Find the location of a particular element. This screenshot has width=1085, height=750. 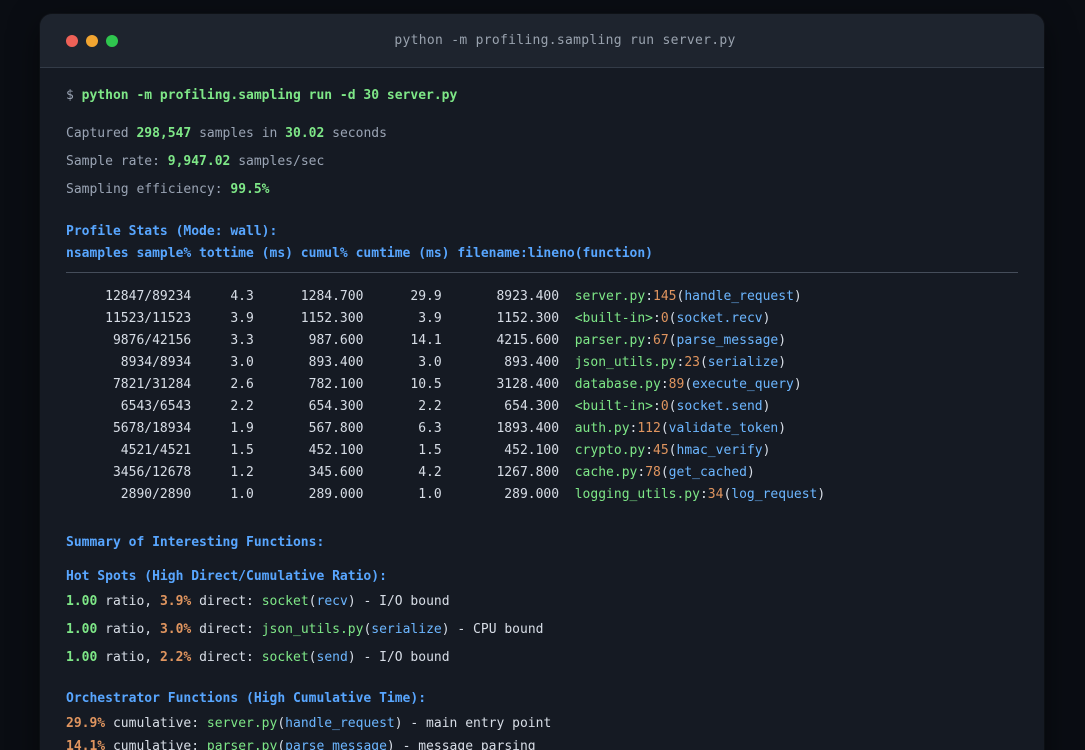

text-segment: auth.py is located at coordinates (602, 428).